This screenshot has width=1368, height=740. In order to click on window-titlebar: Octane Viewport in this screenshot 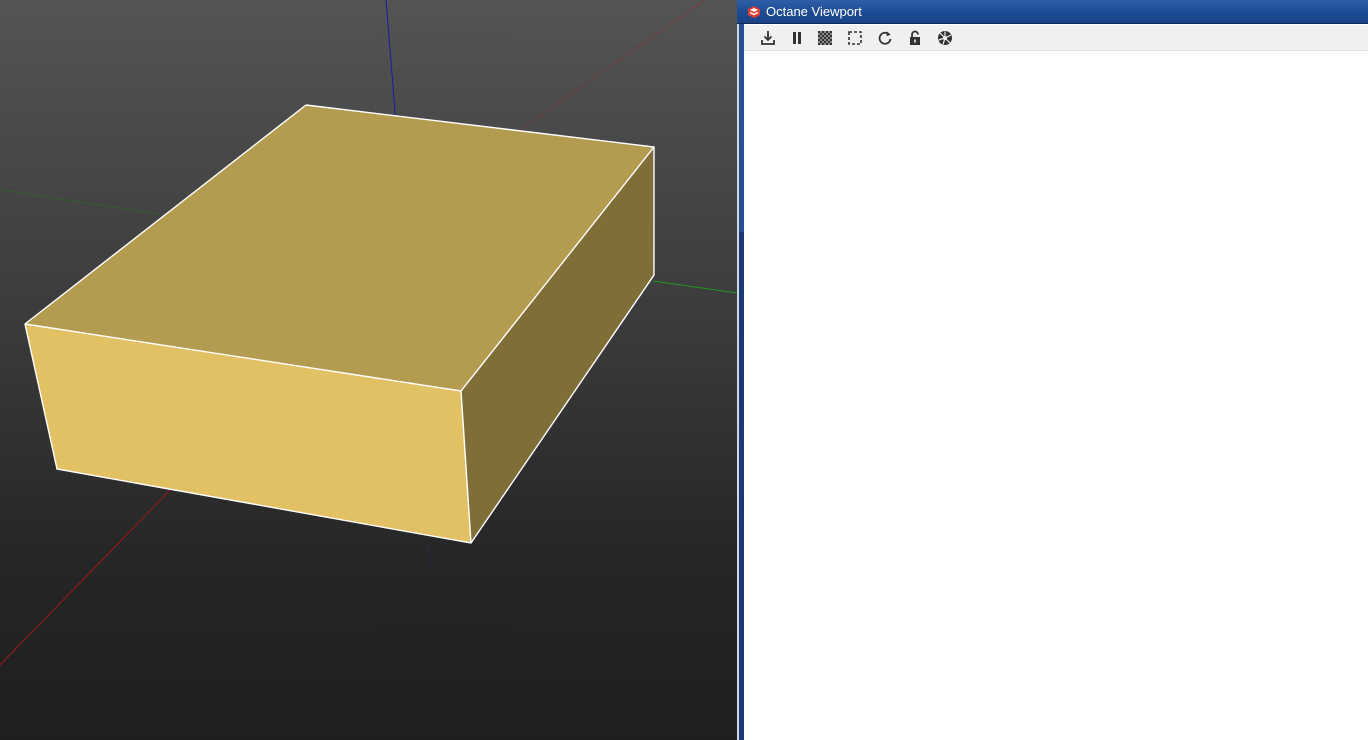, I will do `click(1052, 12)`.